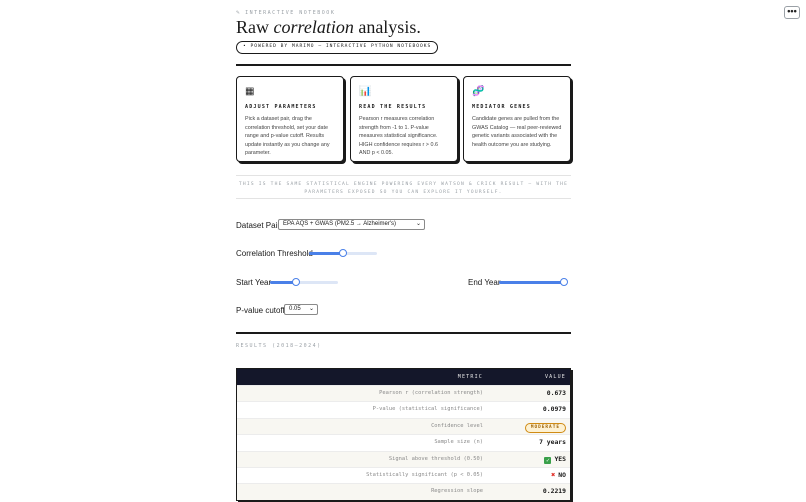  I want to click on dna-icon: 🧬, so click(478, 91).